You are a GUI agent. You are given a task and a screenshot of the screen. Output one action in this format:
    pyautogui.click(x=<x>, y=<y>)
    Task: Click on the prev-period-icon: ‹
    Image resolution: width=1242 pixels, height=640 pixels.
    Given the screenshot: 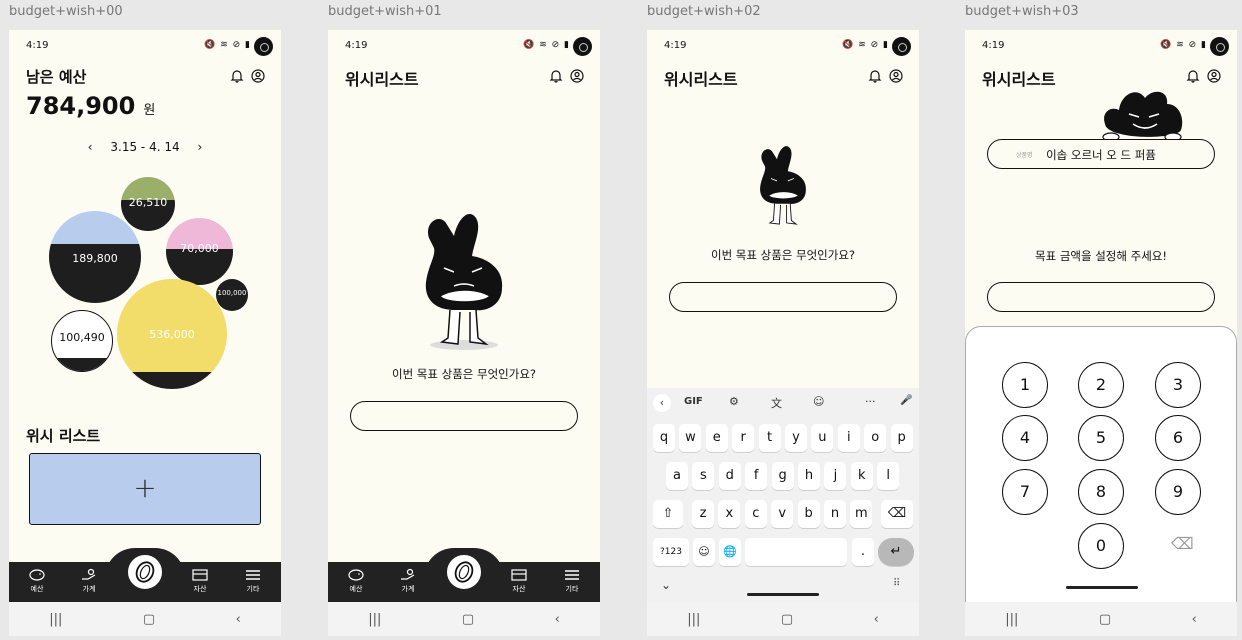 What is the action you would take?
    pyautogui.click(x=90, y=147)
    